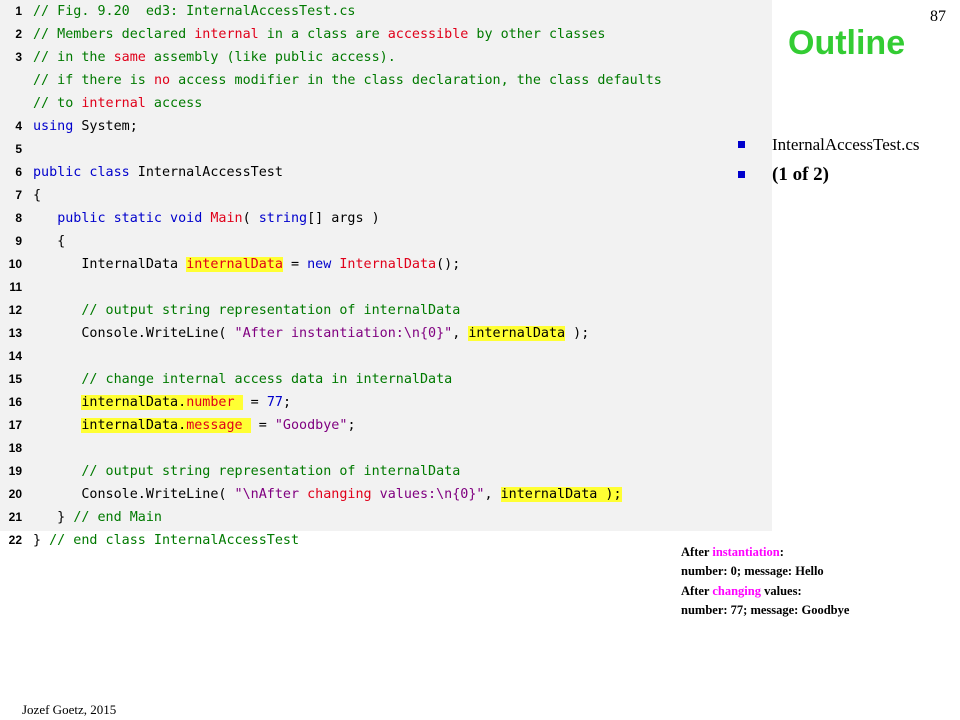  I want to click on code-token: // to, so click(57, 103).